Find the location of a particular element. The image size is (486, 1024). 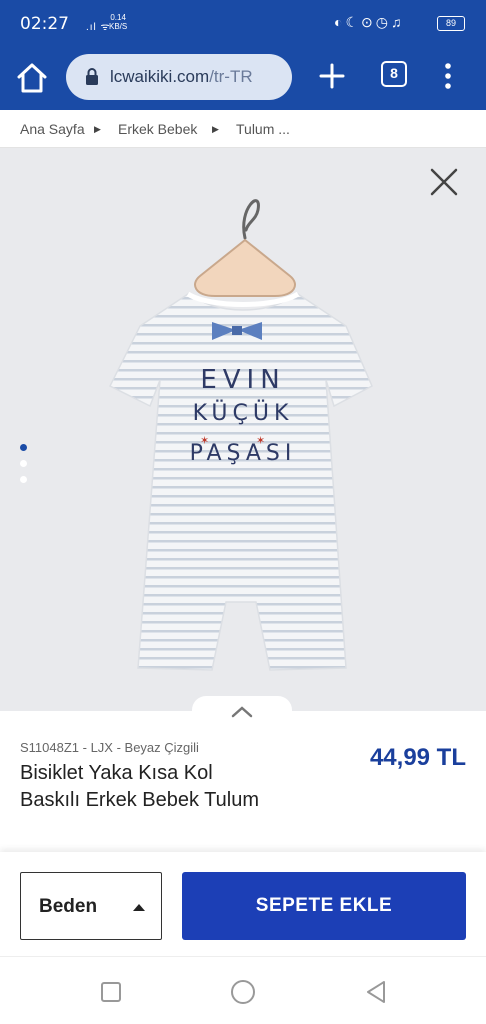

purchase-bar: Beden SEPETE EKLE is located at coordinates (243, 904).